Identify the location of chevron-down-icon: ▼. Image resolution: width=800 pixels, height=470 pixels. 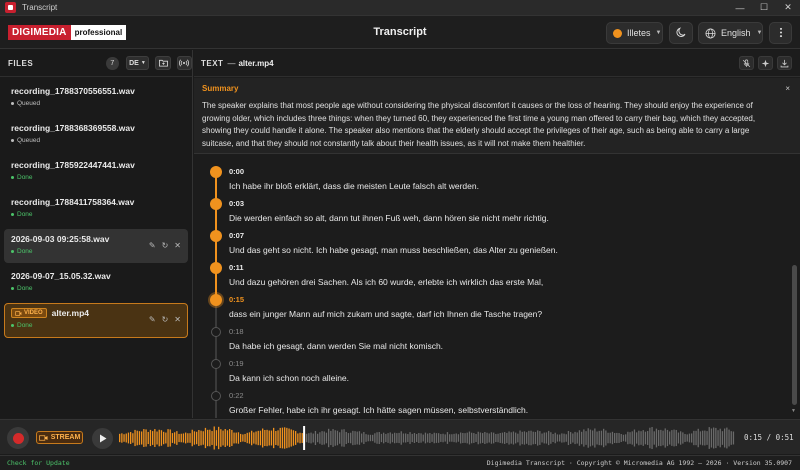
(143, 63).